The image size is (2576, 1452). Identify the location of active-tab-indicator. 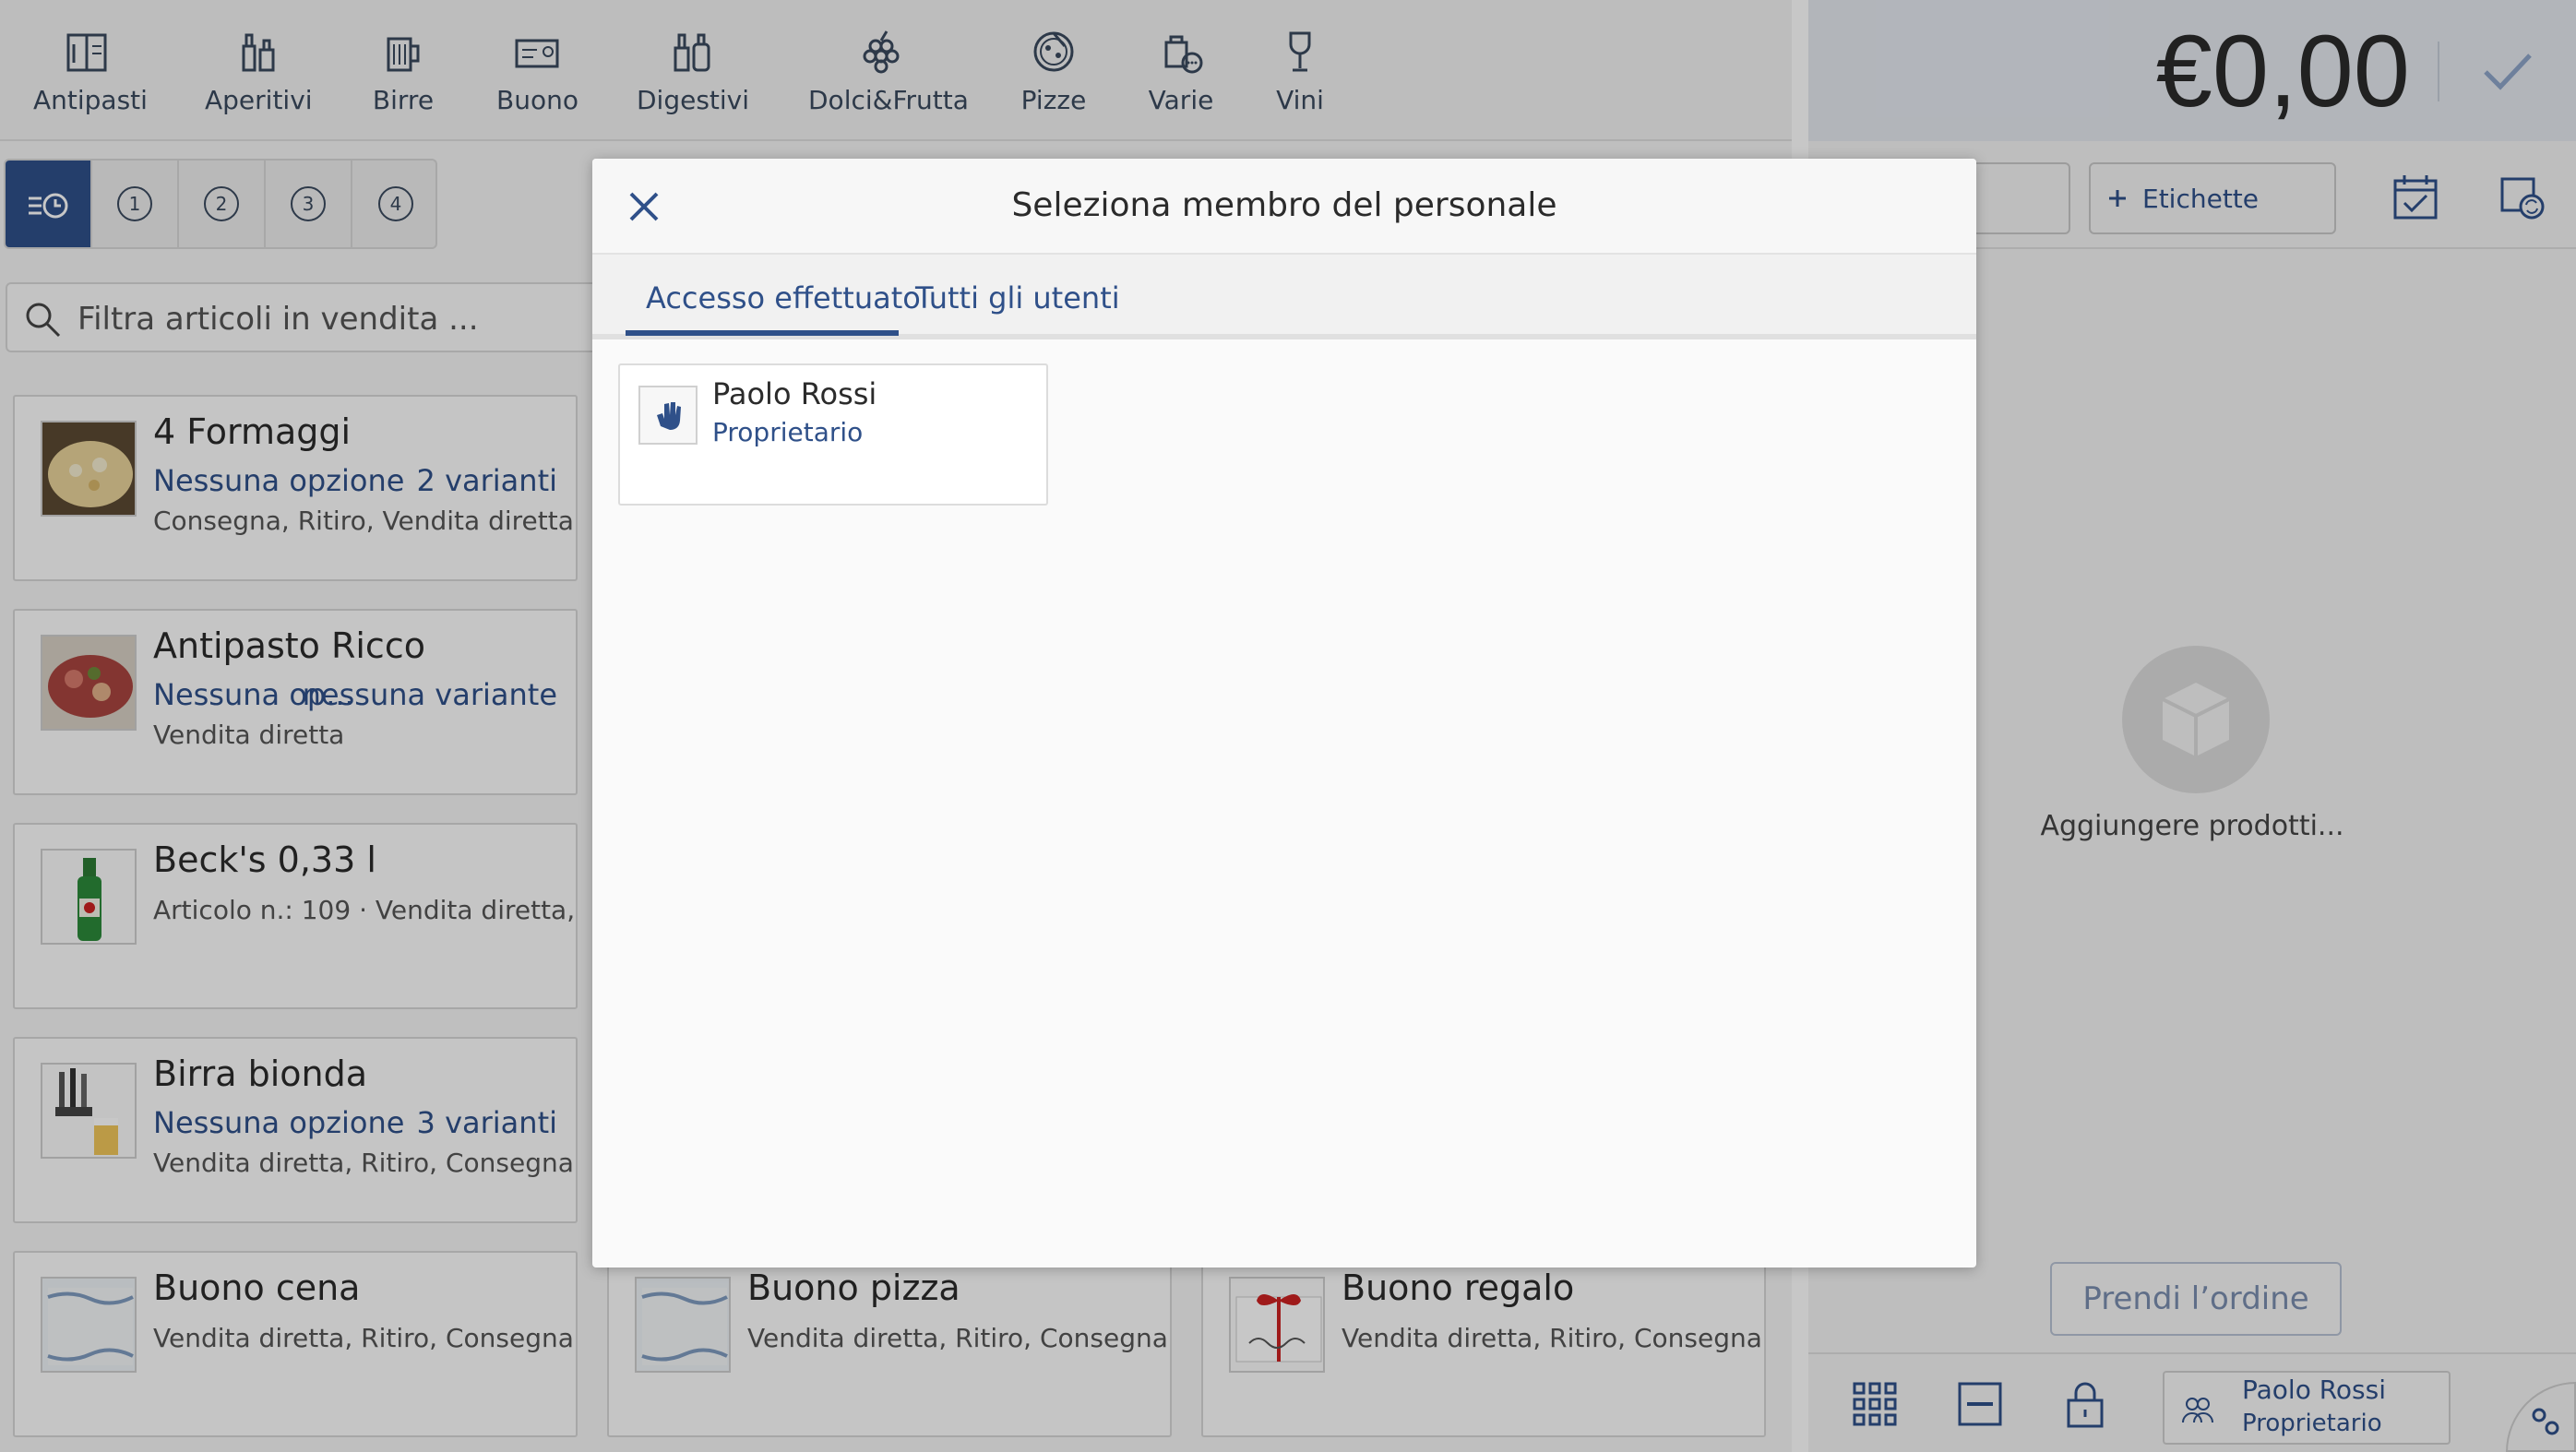
(762, 333).